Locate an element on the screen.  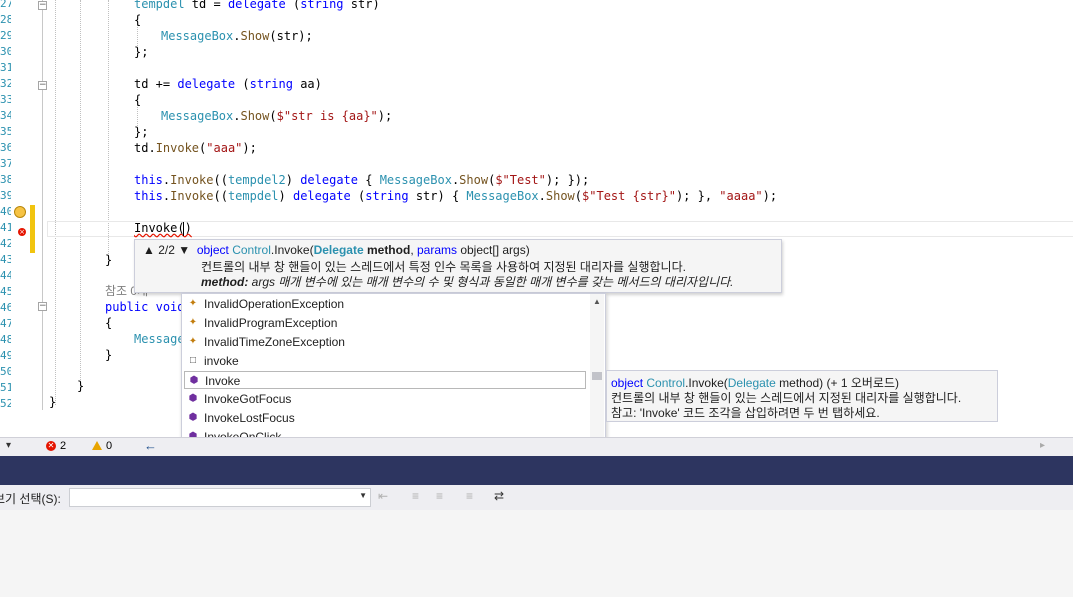
overload-up-arrow: ▲ is located at coordinates (149, 250).